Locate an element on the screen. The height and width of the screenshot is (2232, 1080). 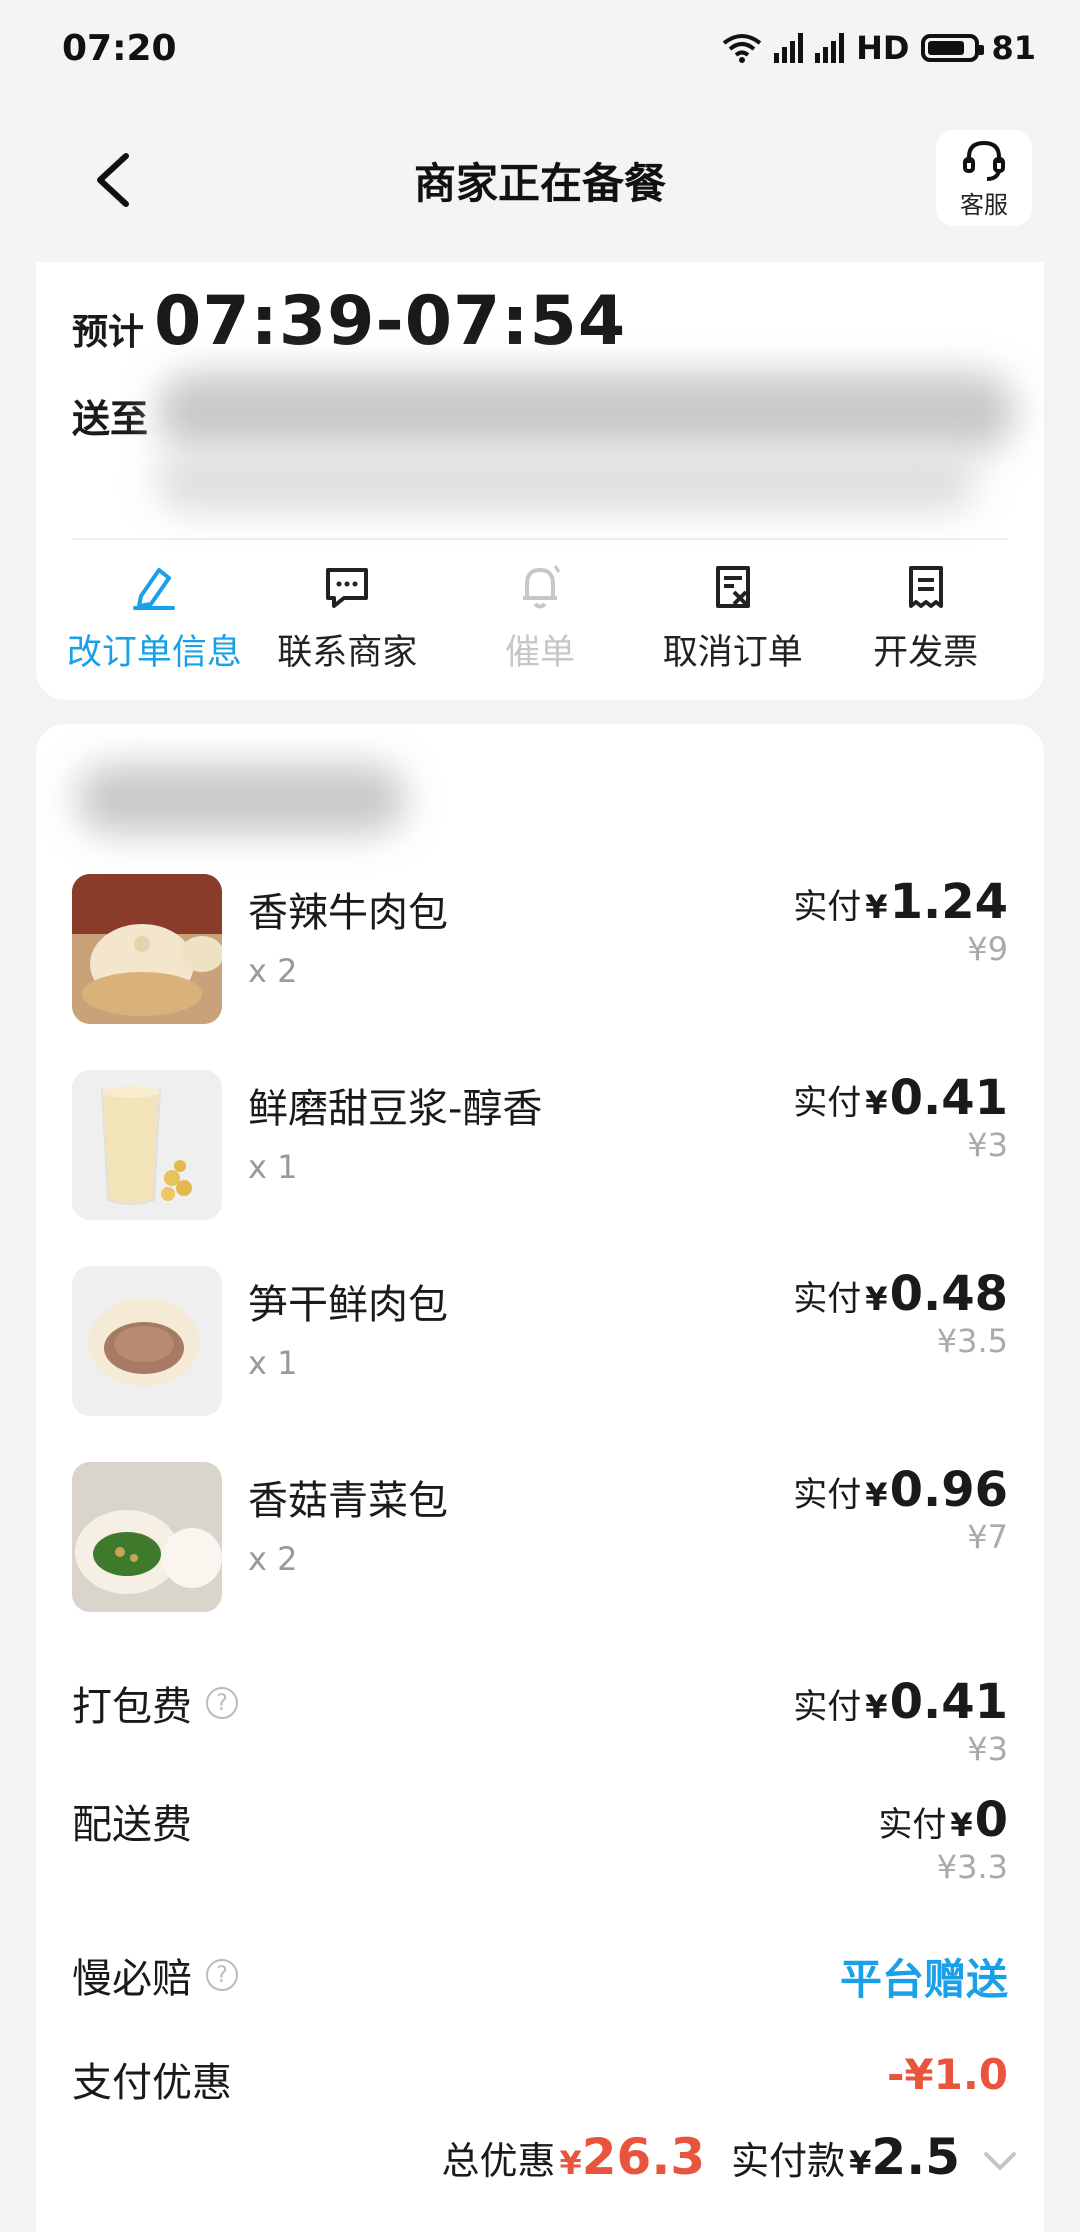
eta-time: 07:39-07:54 is located at coordinates (390, 321).